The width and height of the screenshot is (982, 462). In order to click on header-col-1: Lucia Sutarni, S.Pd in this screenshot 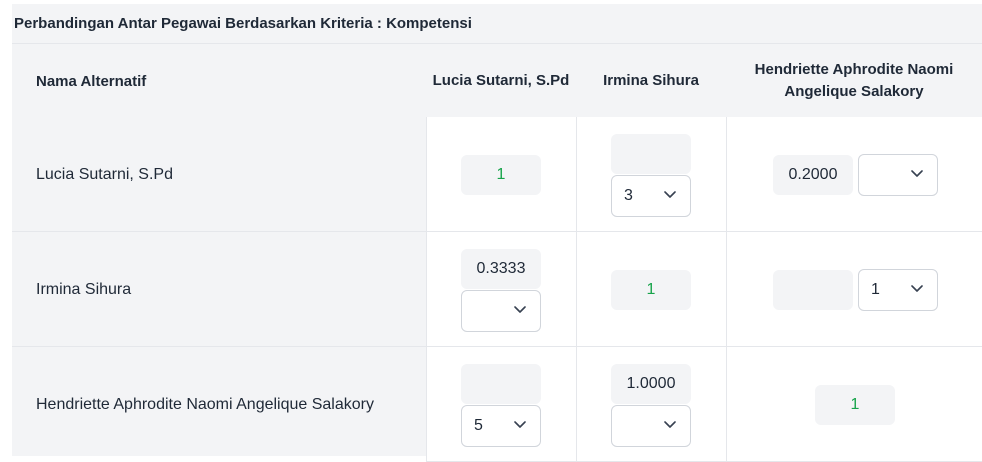, I will do `click(501, 80)`.